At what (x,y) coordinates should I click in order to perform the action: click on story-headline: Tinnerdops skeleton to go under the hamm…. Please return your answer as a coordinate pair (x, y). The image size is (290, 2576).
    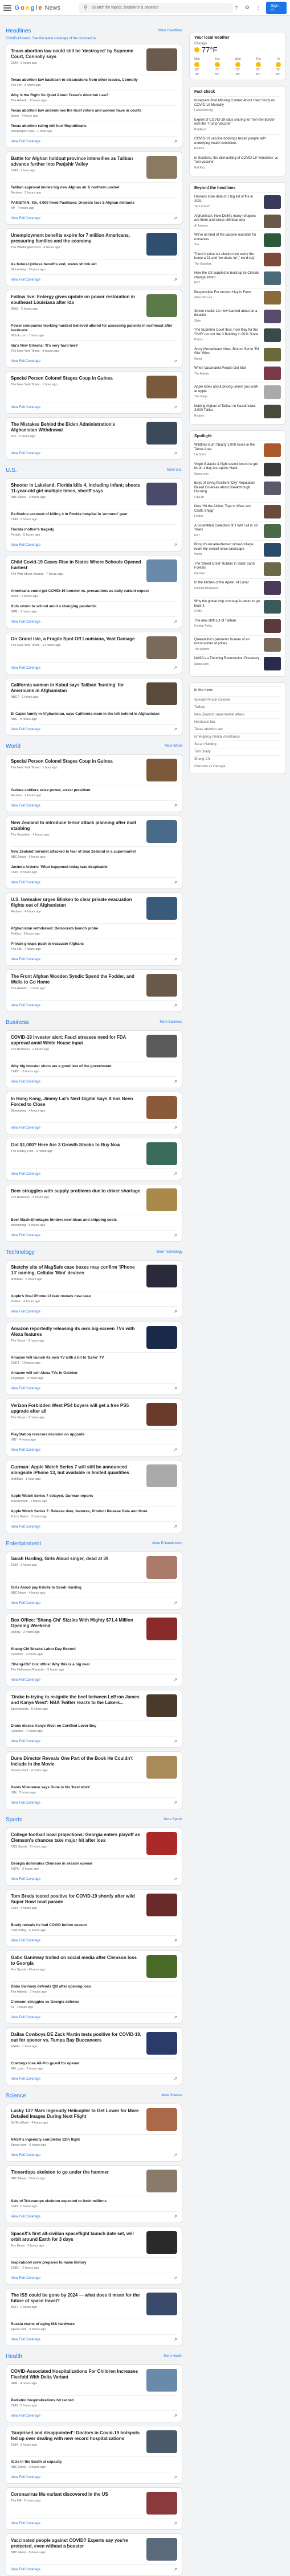
    Looking at the image, I should click on (77, 2173).